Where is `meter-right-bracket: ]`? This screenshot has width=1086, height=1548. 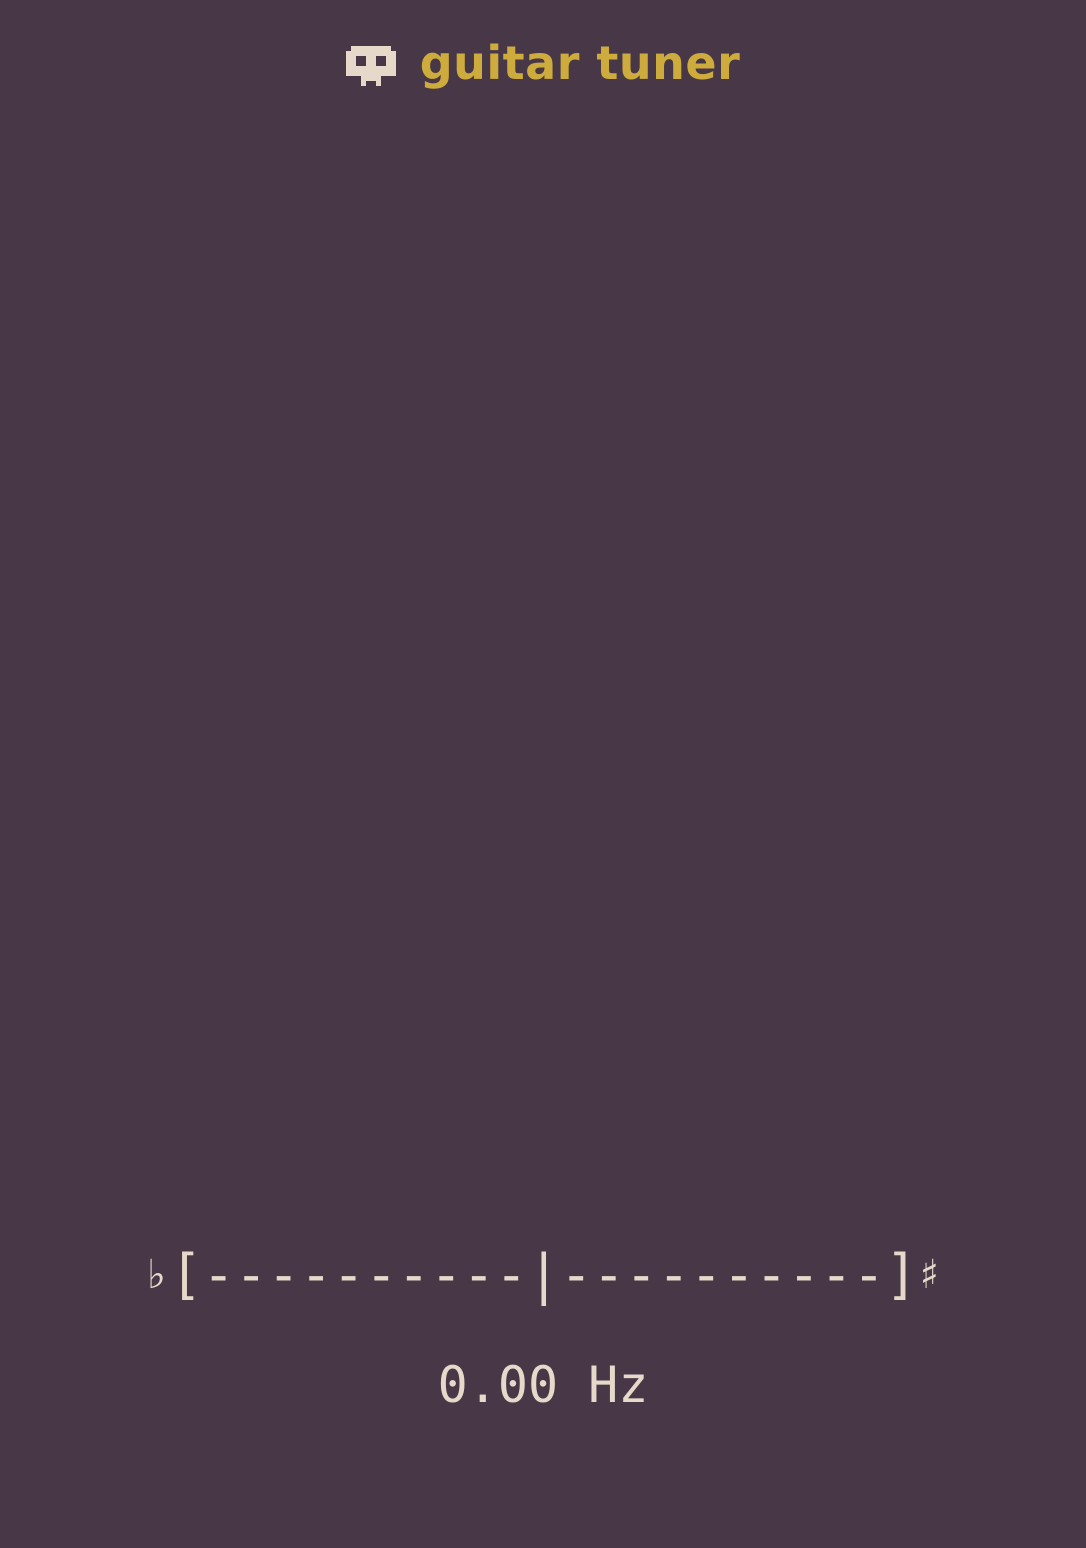
meter-right-bracket: ] is located at coordinates (901, 1274).